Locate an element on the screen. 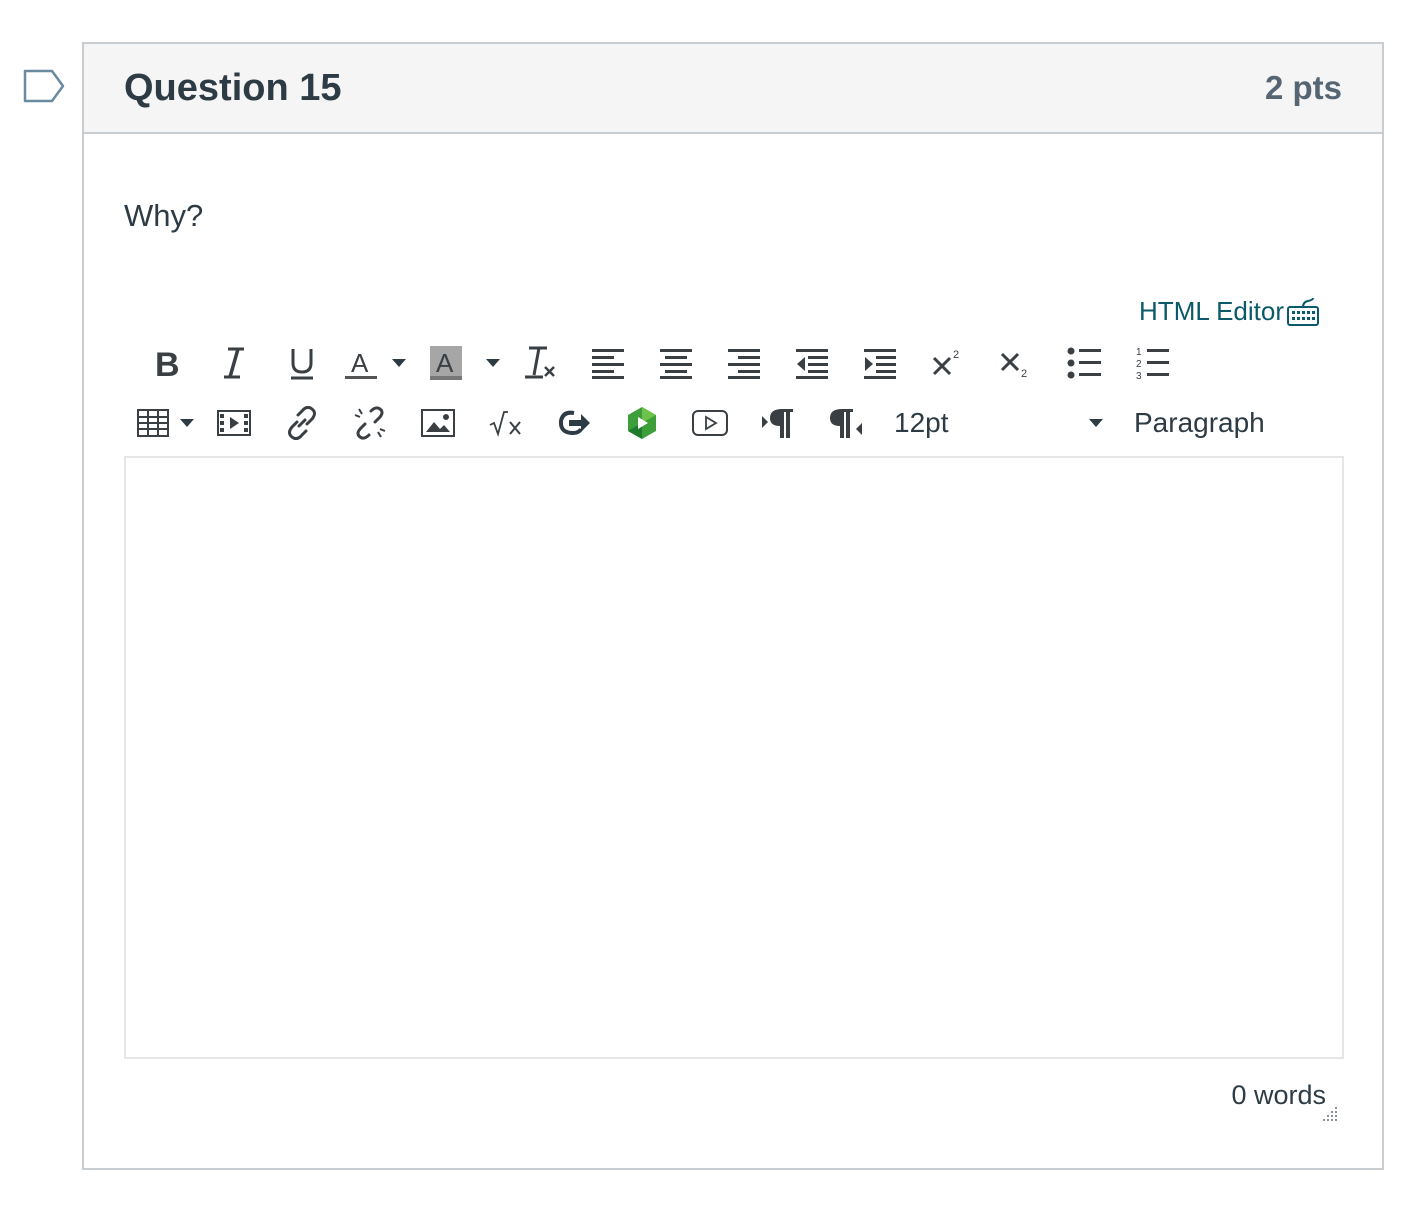 The width and height of the screenshot is (1426, 1220). indent-button is located at coordinates (880, 363).